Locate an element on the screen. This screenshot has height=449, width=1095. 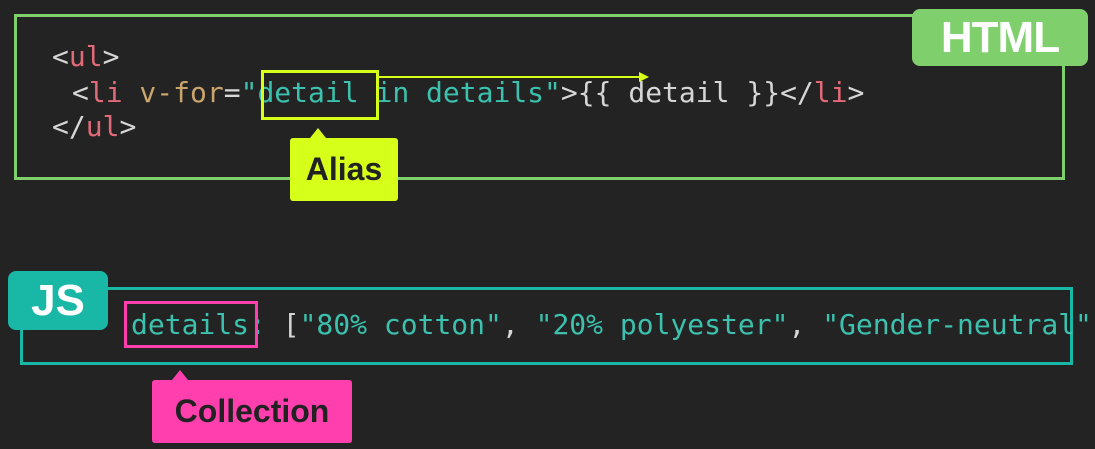
array-item: "80% cotton" is located at coordinates (400, 324).